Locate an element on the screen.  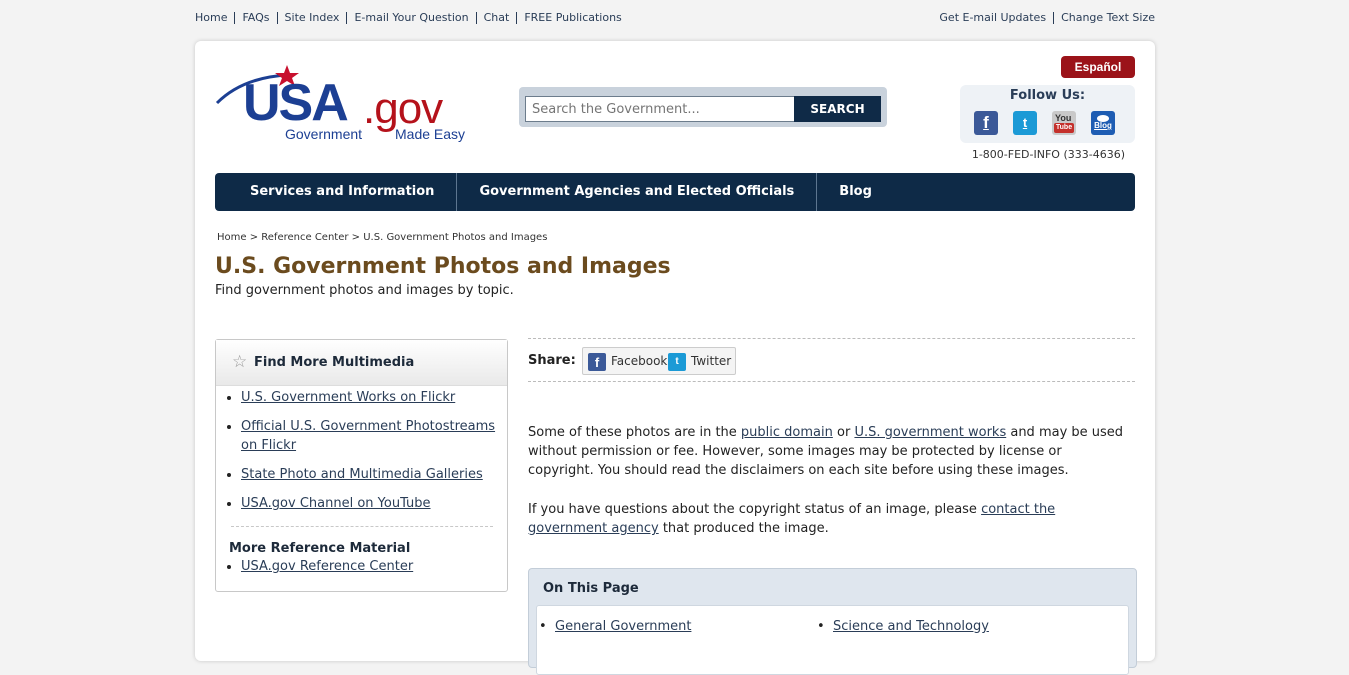
link-general-government: General Government is located at coordinates (623, 626).